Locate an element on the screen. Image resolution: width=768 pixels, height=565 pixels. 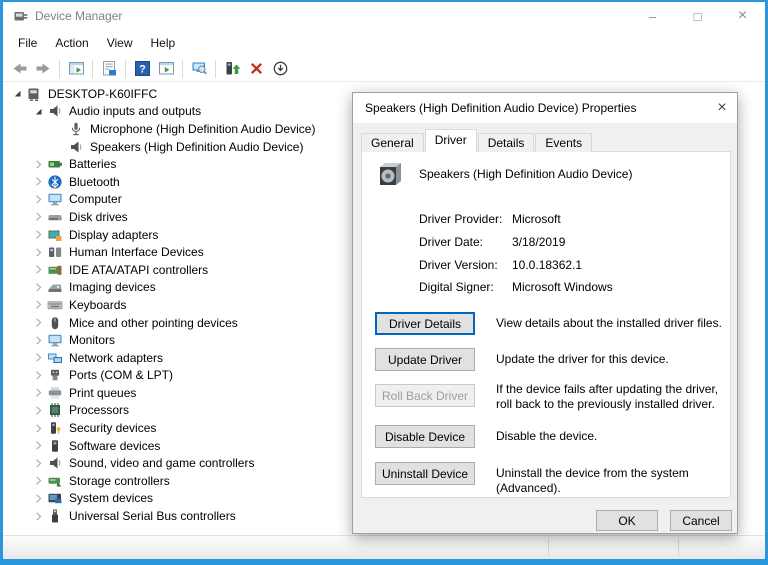
update-driver-button: Update Driver is located at coordinates (425, 359).